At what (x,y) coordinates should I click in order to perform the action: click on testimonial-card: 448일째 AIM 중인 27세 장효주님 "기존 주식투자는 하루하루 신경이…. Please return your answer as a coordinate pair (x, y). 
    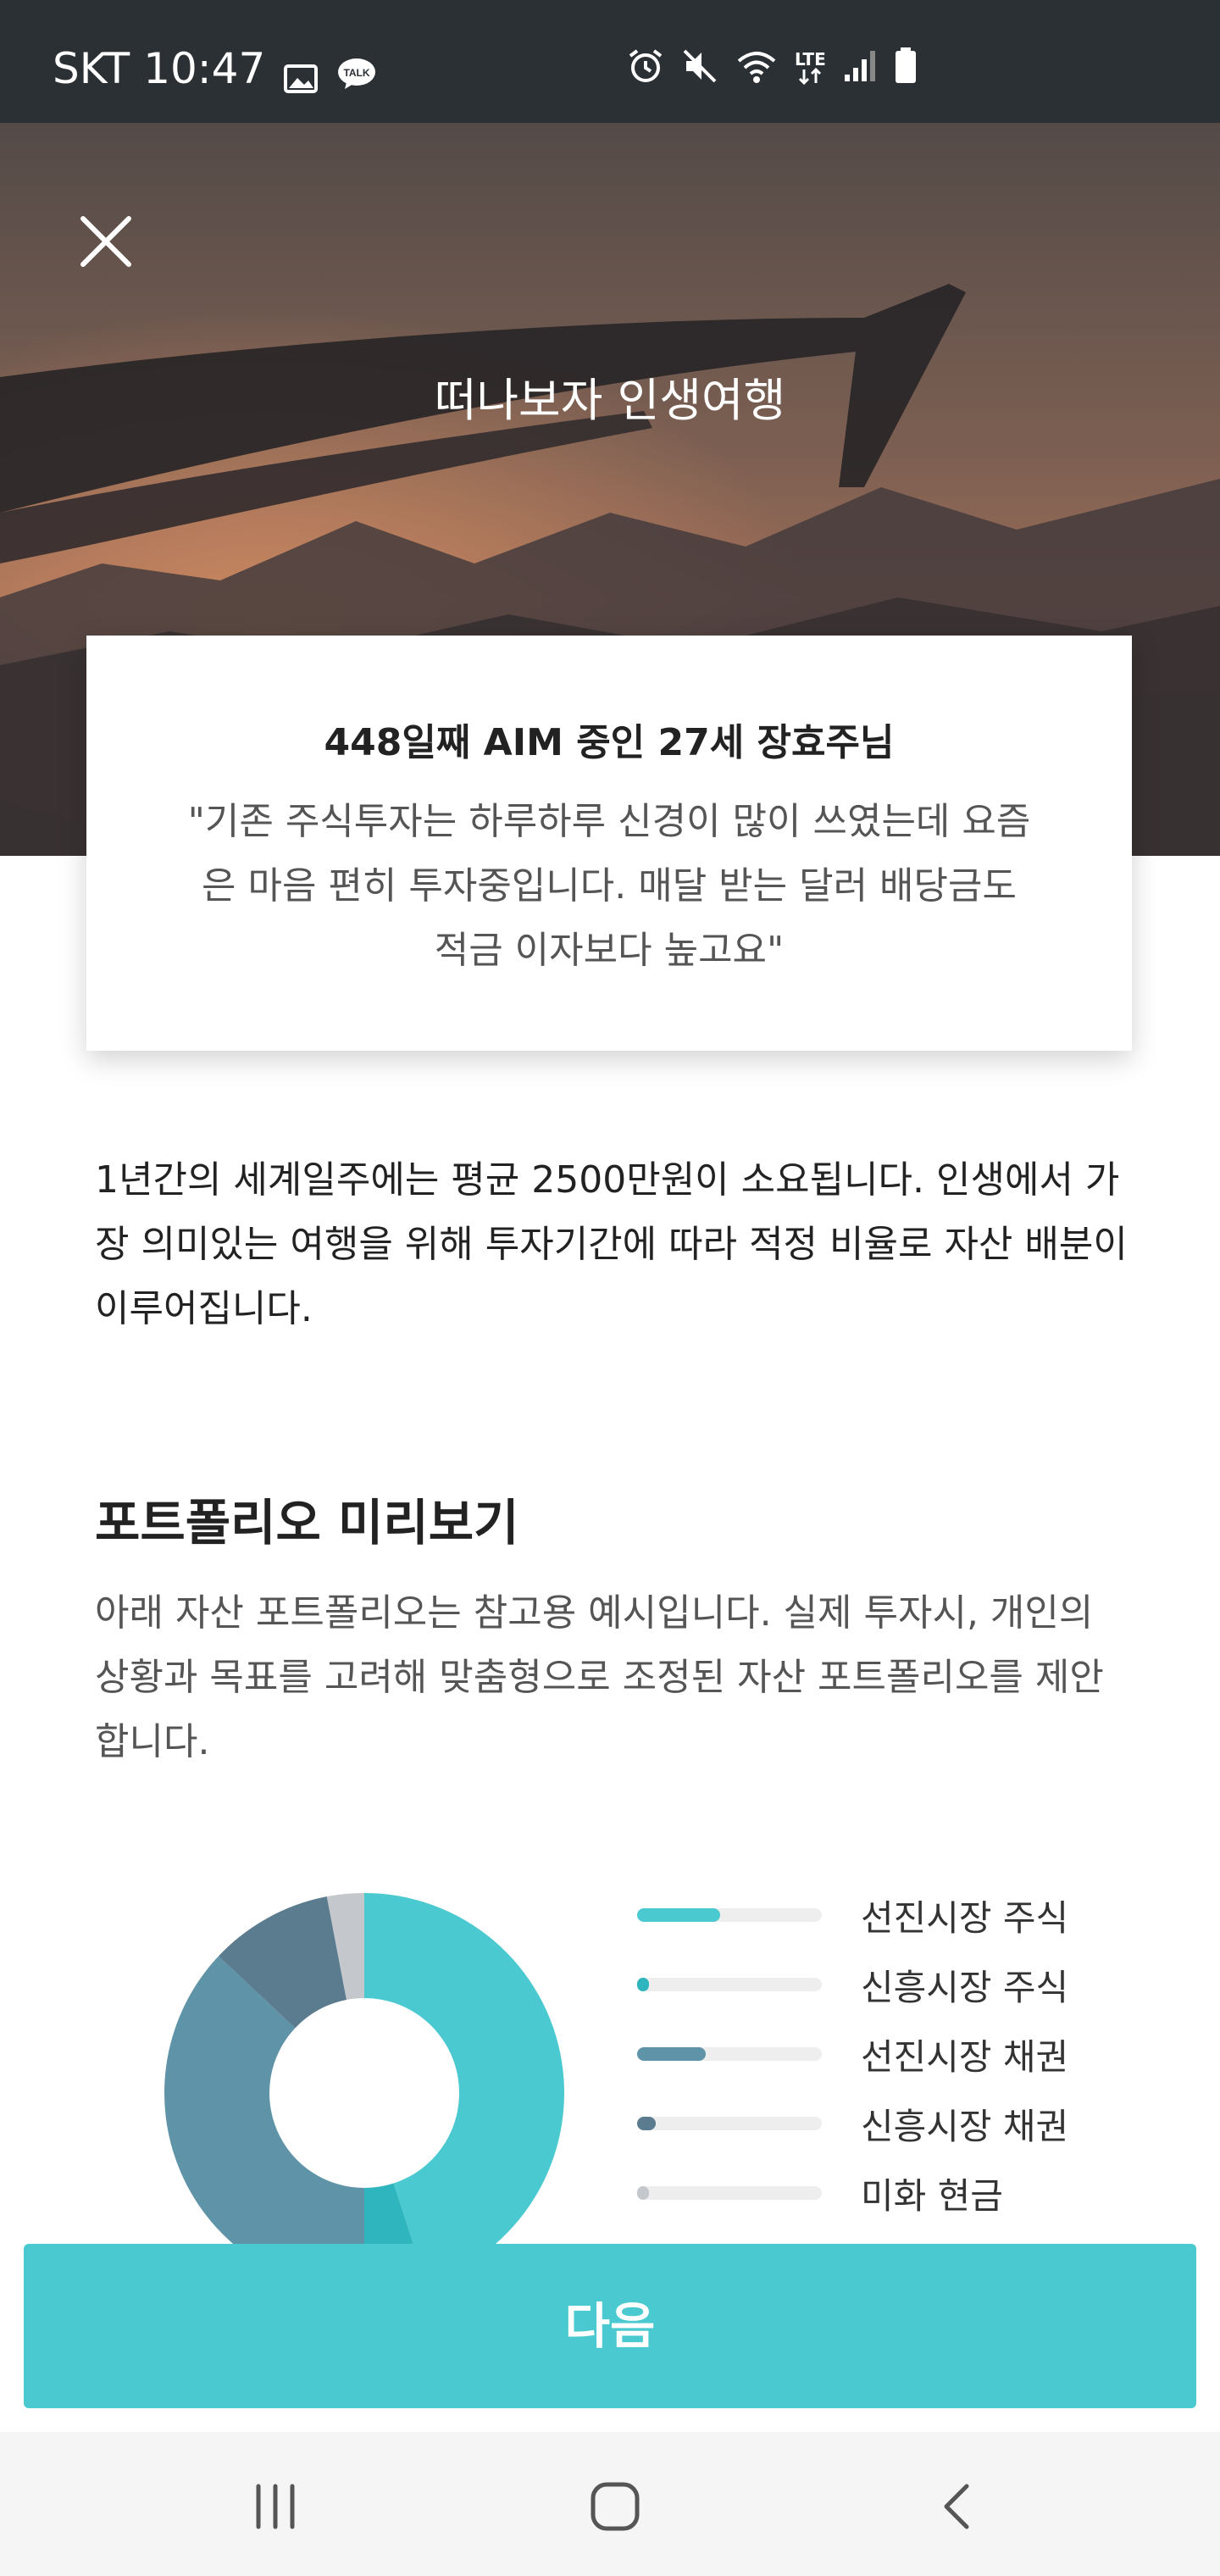
    Looking at the image, I should click on (609, 843).